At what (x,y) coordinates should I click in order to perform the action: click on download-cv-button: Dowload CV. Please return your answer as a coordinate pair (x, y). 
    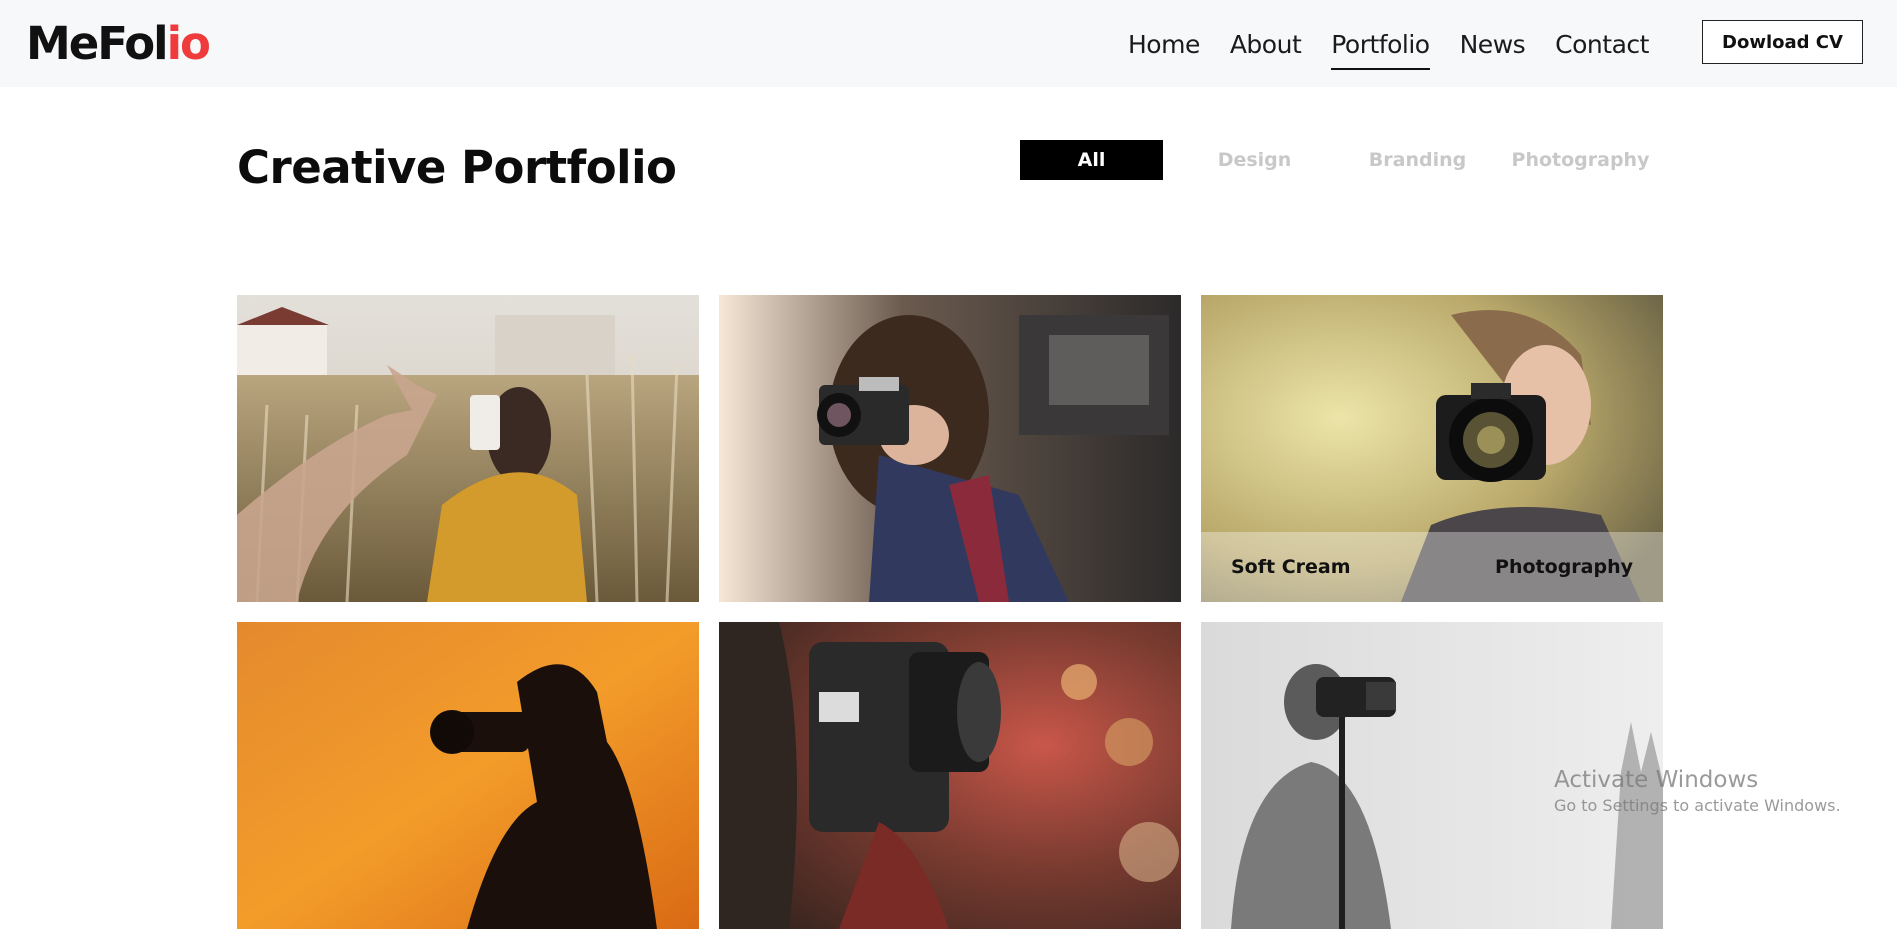
    Looking at the image, I should click on (1782, 42).